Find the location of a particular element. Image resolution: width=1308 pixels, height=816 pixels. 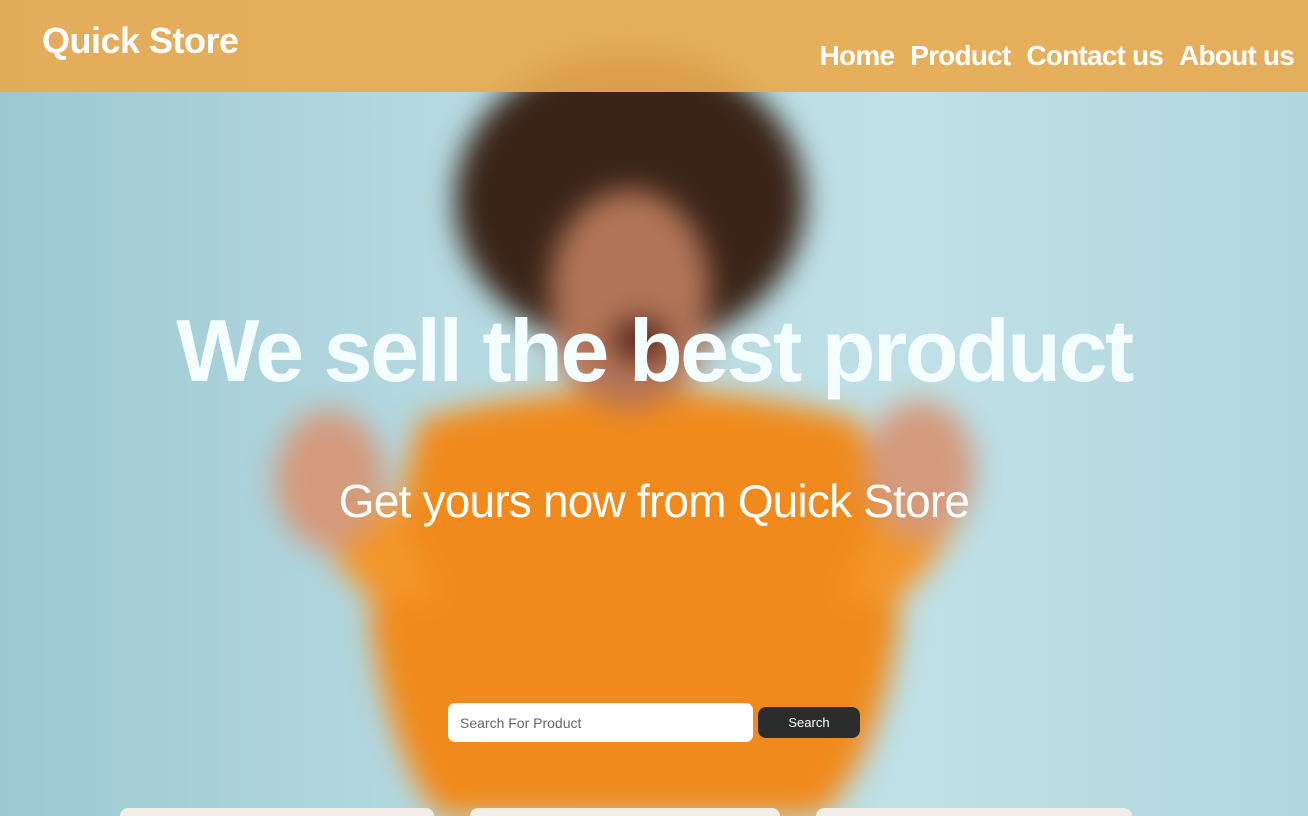

nav-link-contact-us: Contact us is located at coordinates (1094, 56).